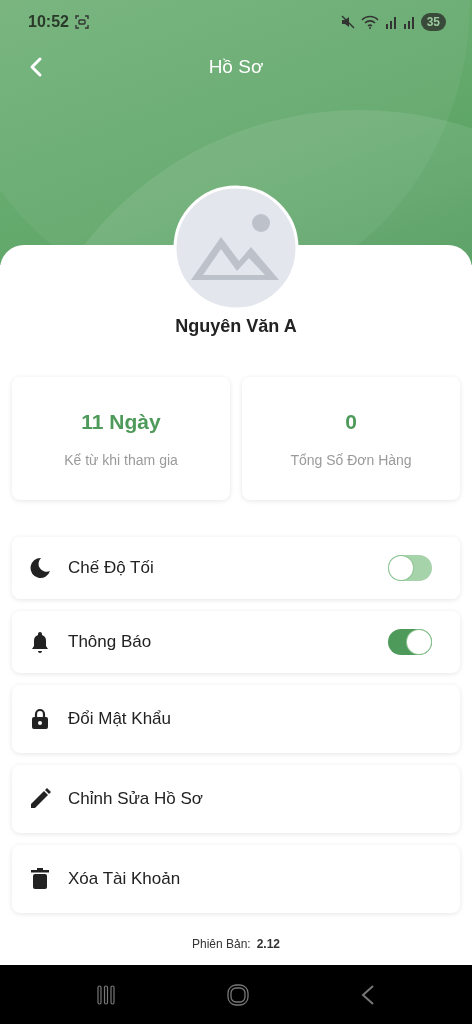  Describe the element at coordinates (36, 67) in the screenshot. I see `back-icon` at that location.